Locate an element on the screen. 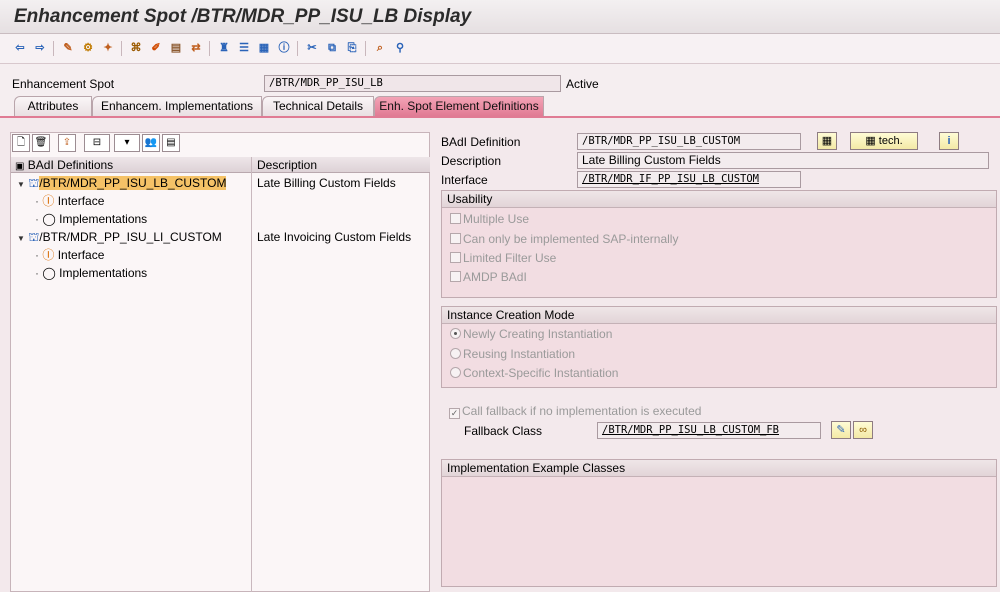 The width and height of the screenshot is (1000, 592). description-field: Late Billing Custom Fields is located at coordinates (783, 160).